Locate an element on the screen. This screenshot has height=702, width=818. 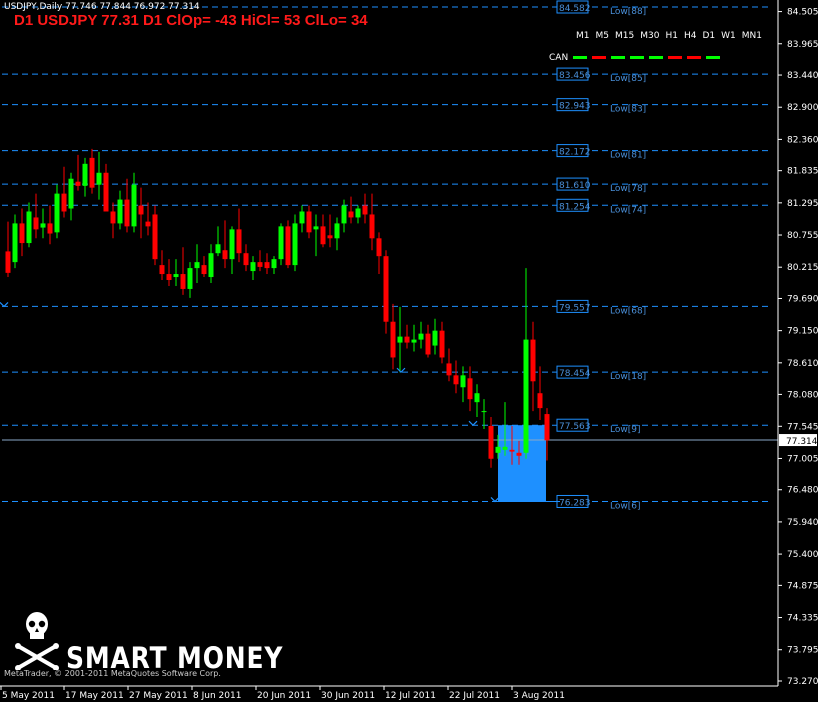
price-tick-label: 73.270 is located at coordinates (802, 682).